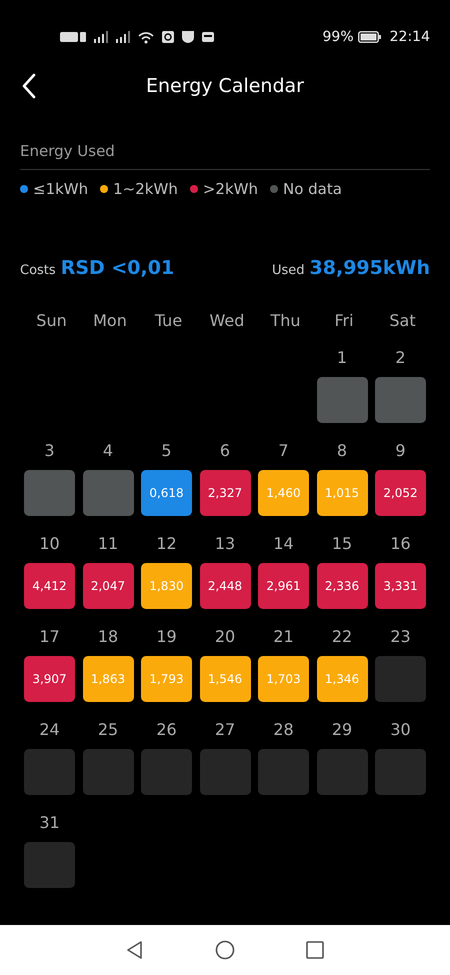 This screenshot has width=450, height=975. I want to click on home-button, so click(225, 950).